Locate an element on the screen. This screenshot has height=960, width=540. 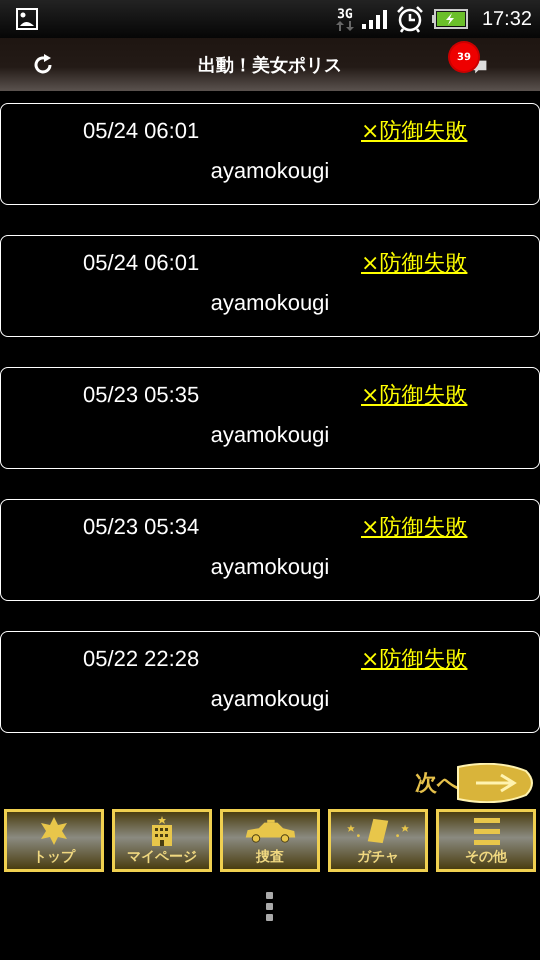
nav-button: ガチャ is located at coordinates (378, 840).